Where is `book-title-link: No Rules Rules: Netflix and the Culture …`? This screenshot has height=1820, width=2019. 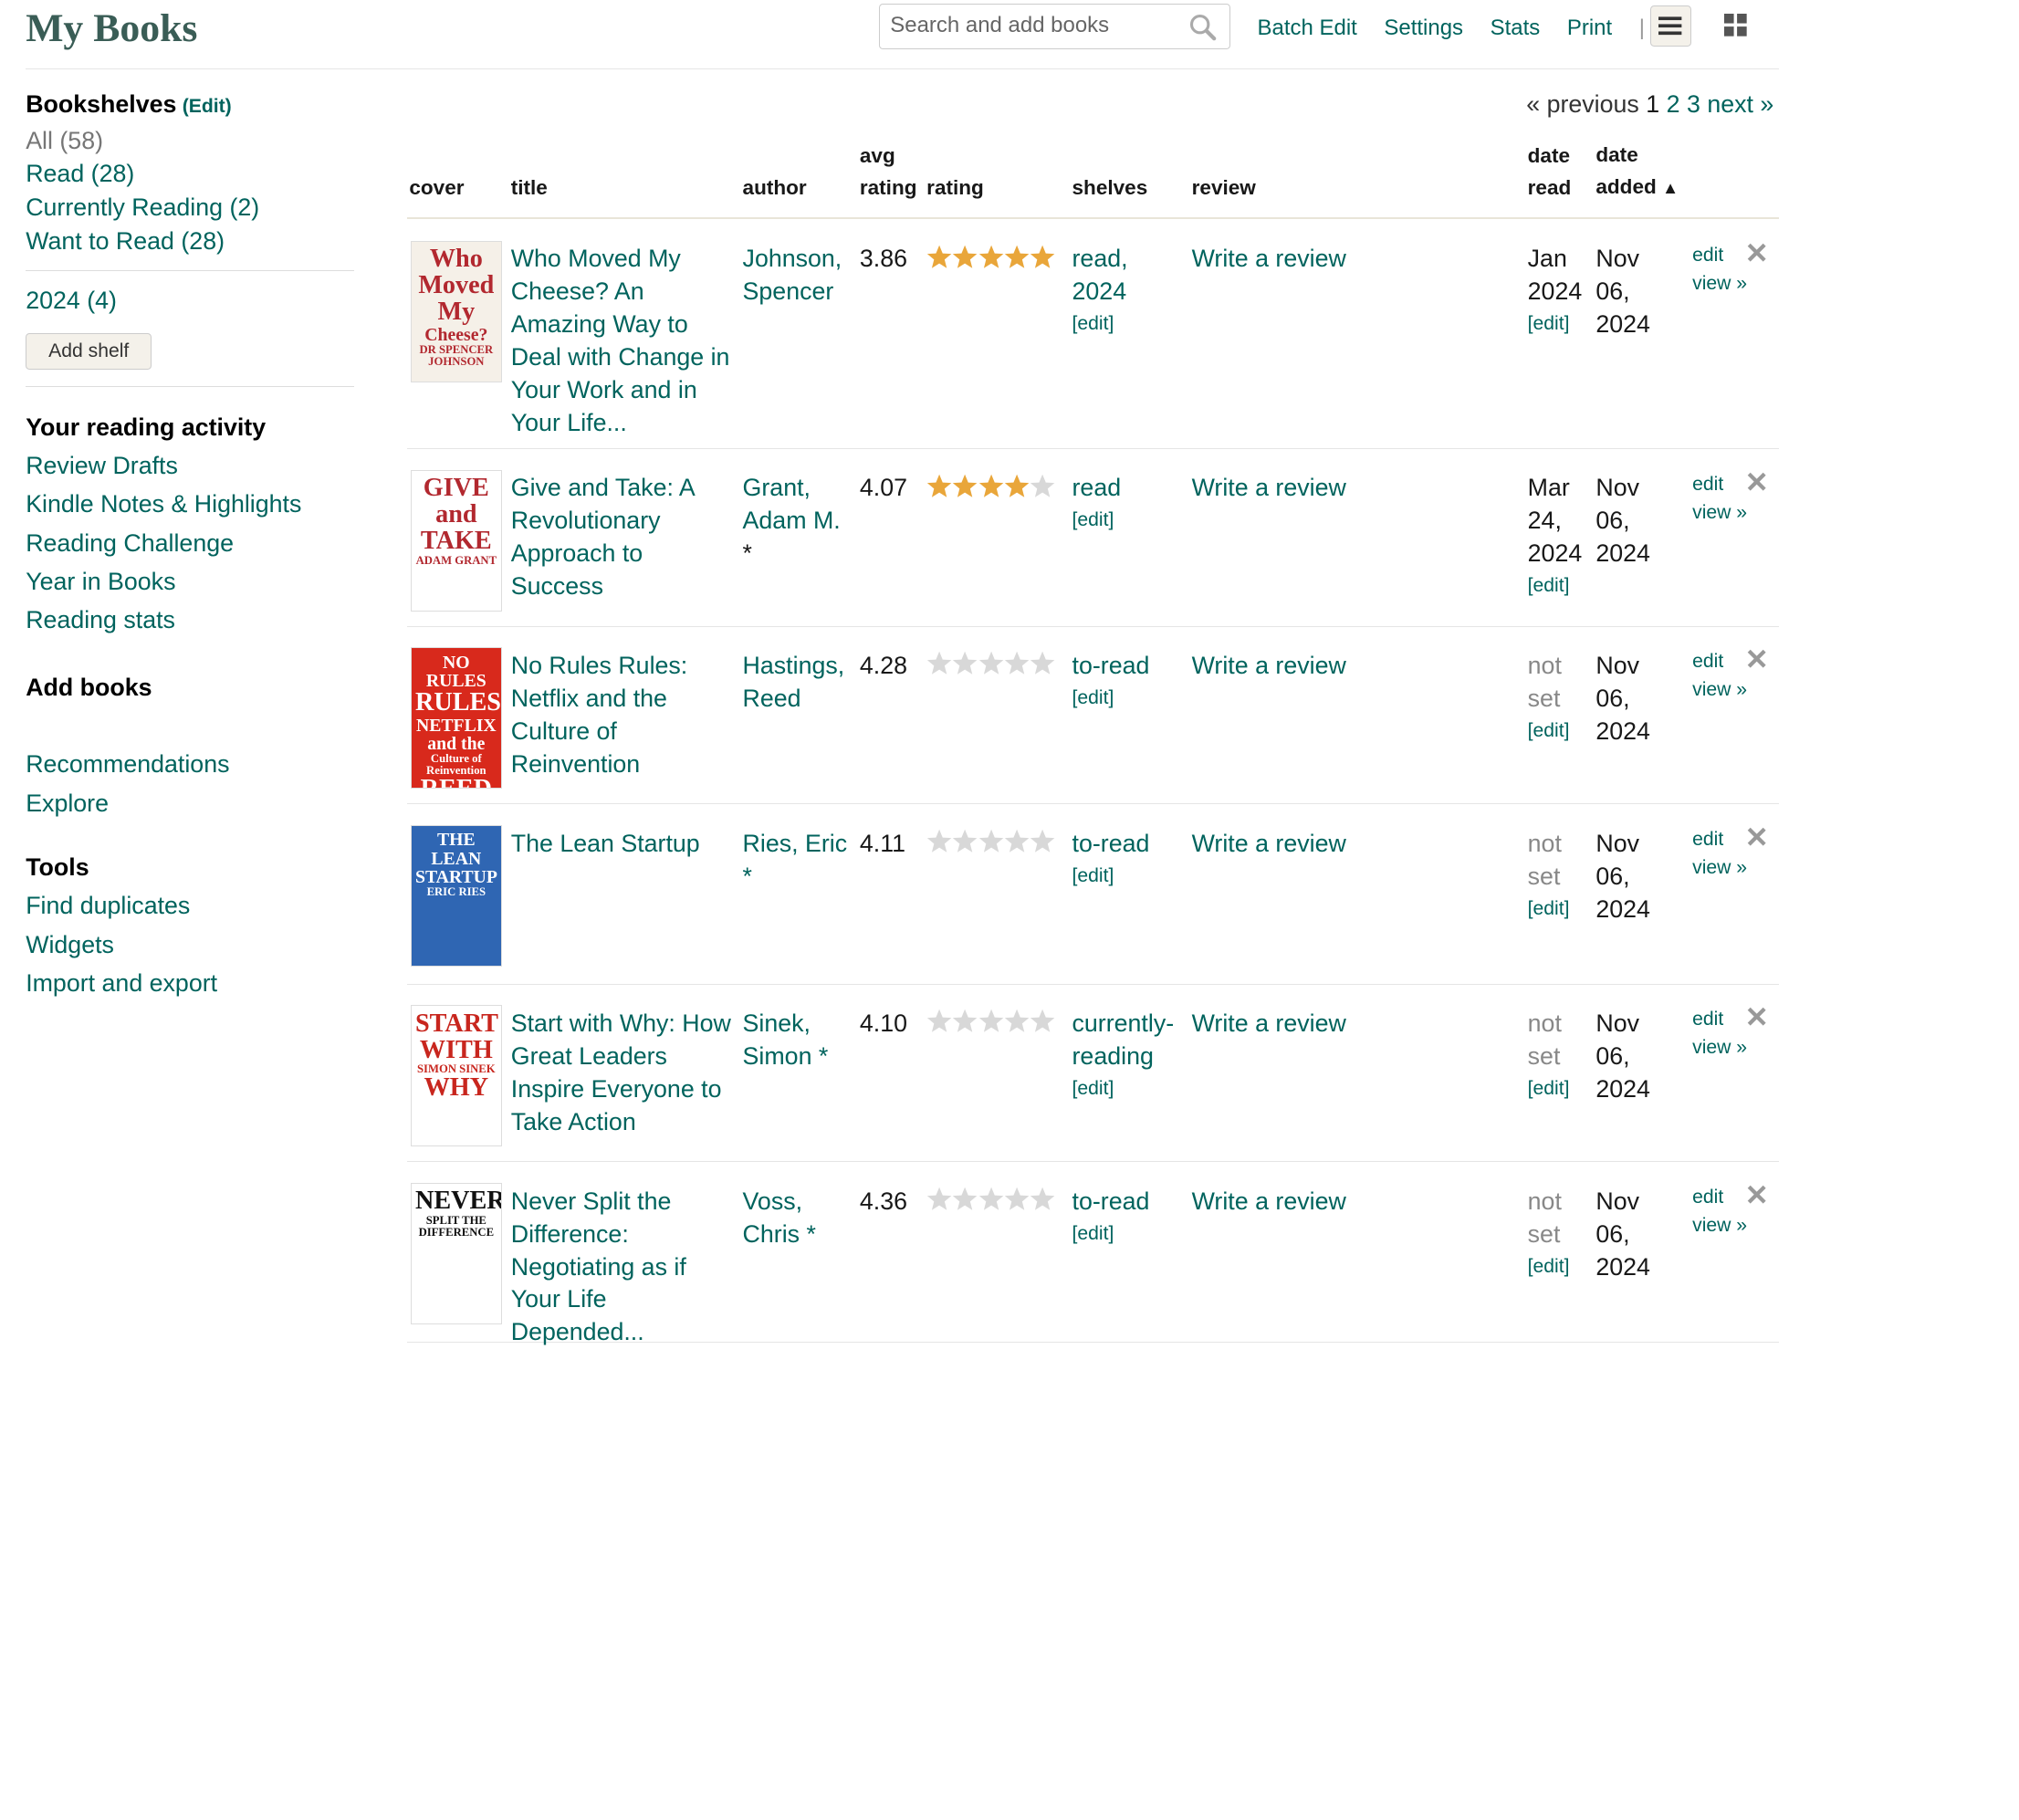 book-title-link: No Rules Rules: Netflix and the Culture … is located at coordinates (624, 715).